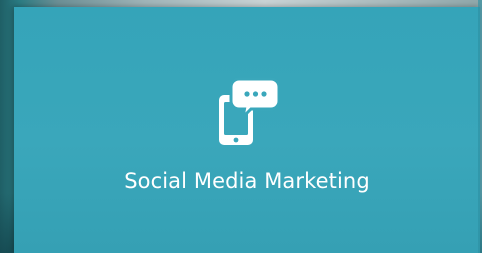 The height and width of the screenshot is (253, 482). What do you see at coordinates (247, 181) in the screenshot?
I see `card-title: Social Media Marketing` at bounding box center [247, 181].